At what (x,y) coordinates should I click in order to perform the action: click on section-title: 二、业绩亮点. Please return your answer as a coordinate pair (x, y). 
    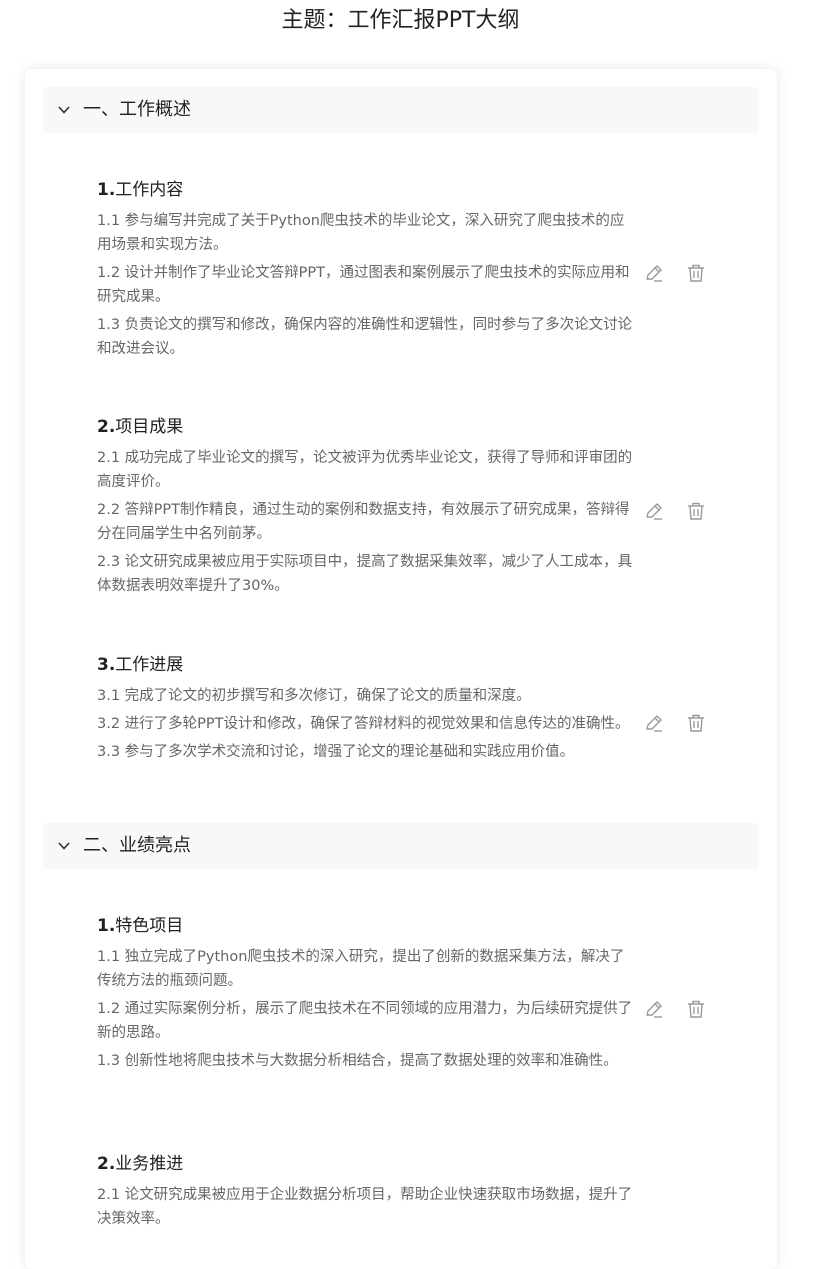
    Looking at the image, I should click on (137, 845).